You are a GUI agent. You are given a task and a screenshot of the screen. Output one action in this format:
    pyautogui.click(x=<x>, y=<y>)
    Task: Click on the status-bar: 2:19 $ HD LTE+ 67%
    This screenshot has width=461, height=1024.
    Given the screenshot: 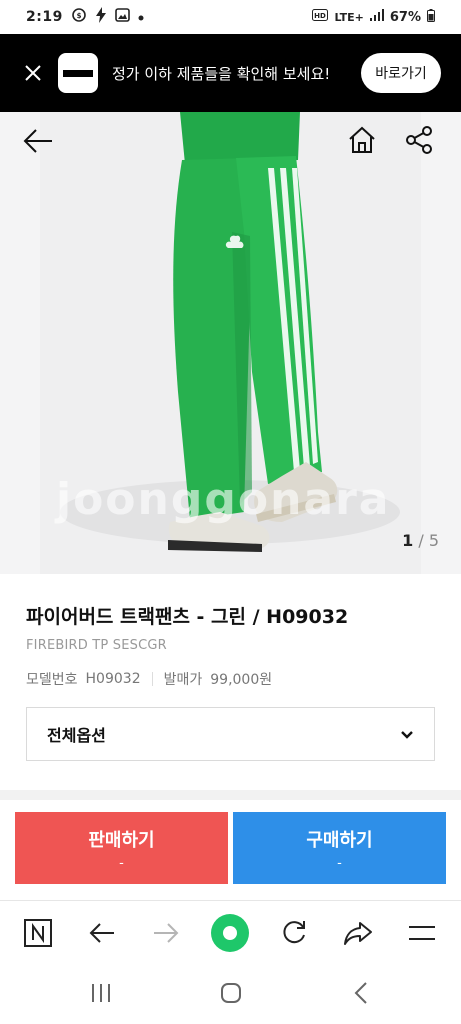 What is the action you would take?
    pyautogui.click(x=230, y=17)
    